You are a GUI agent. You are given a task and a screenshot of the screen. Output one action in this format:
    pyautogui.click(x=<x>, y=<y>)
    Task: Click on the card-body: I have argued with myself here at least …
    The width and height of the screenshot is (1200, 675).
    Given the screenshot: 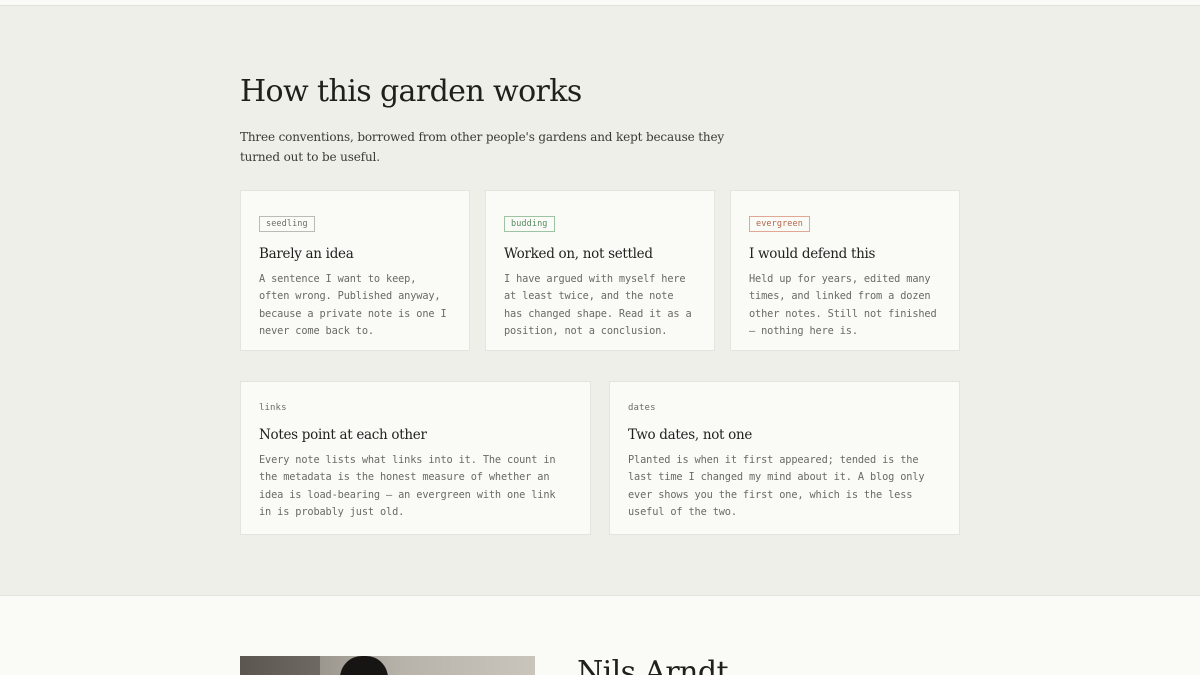 What is the action you would take?
    pyautogui.click(x=598, y=305)
    